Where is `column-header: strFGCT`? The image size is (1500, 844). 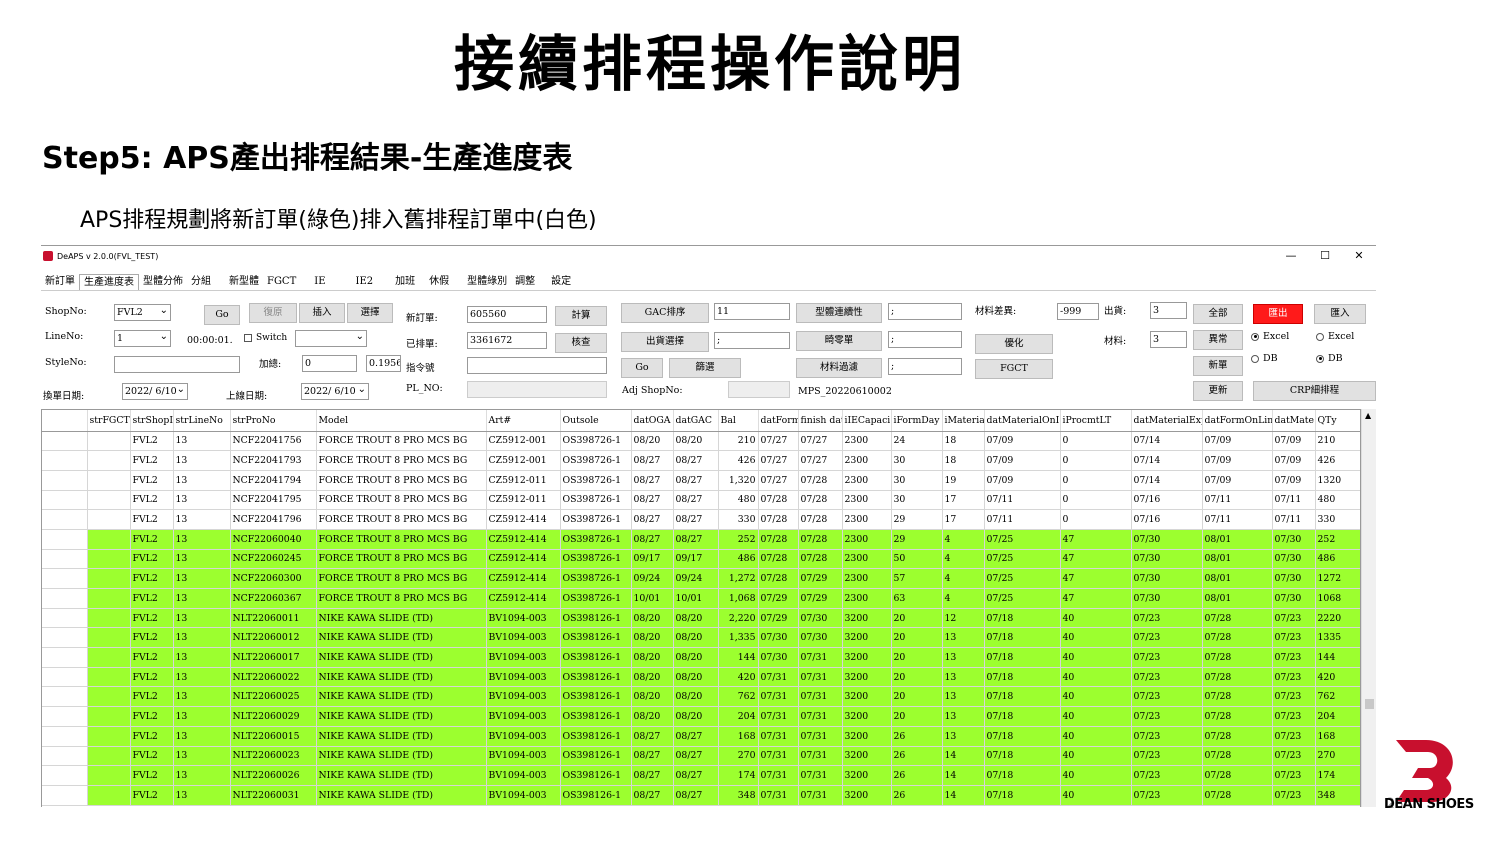
column-header: strFGCT is located at coordinates (109, 421).